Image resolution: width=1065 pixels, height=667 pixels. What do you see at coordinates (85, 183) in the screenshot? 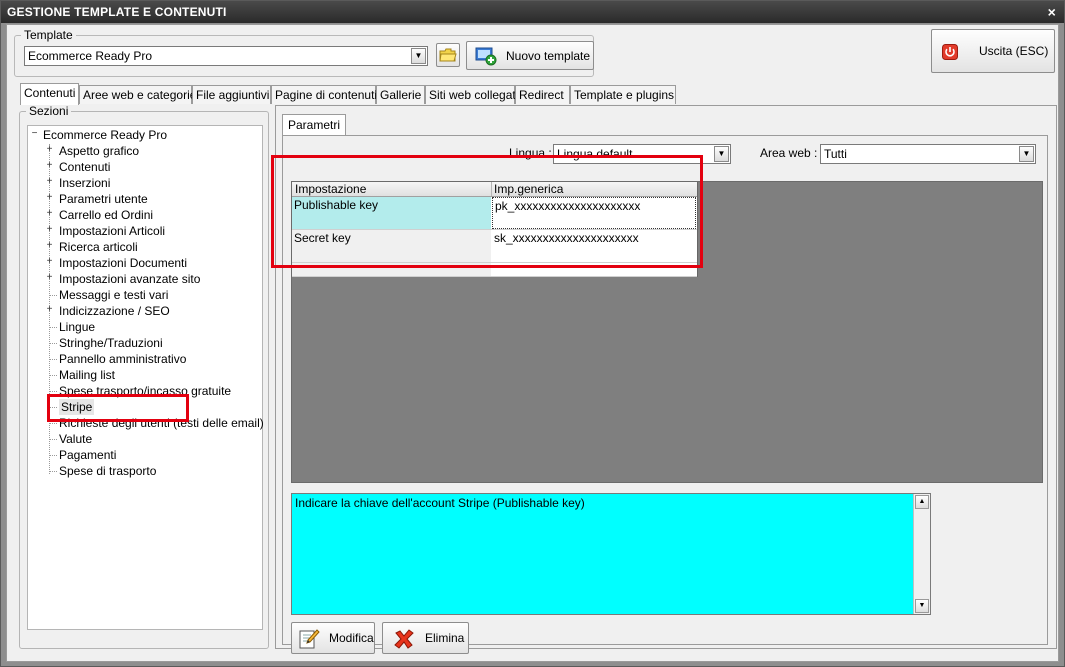
I see `tree-item-label: Inserzioni` at bounding box center [85, 183].